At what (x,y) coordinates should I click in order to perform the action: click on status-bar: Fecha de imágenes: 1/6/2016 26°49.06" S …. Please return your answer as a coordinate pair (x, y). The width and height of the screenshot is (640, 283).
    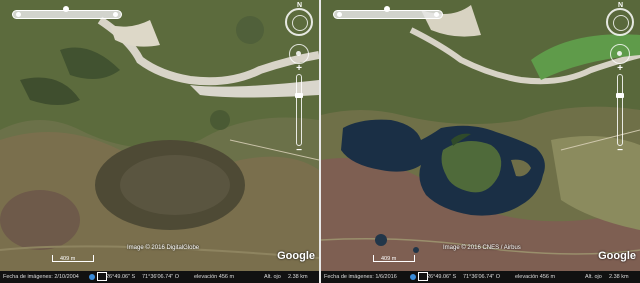
    Looking at the image, I should click on (480, 277).